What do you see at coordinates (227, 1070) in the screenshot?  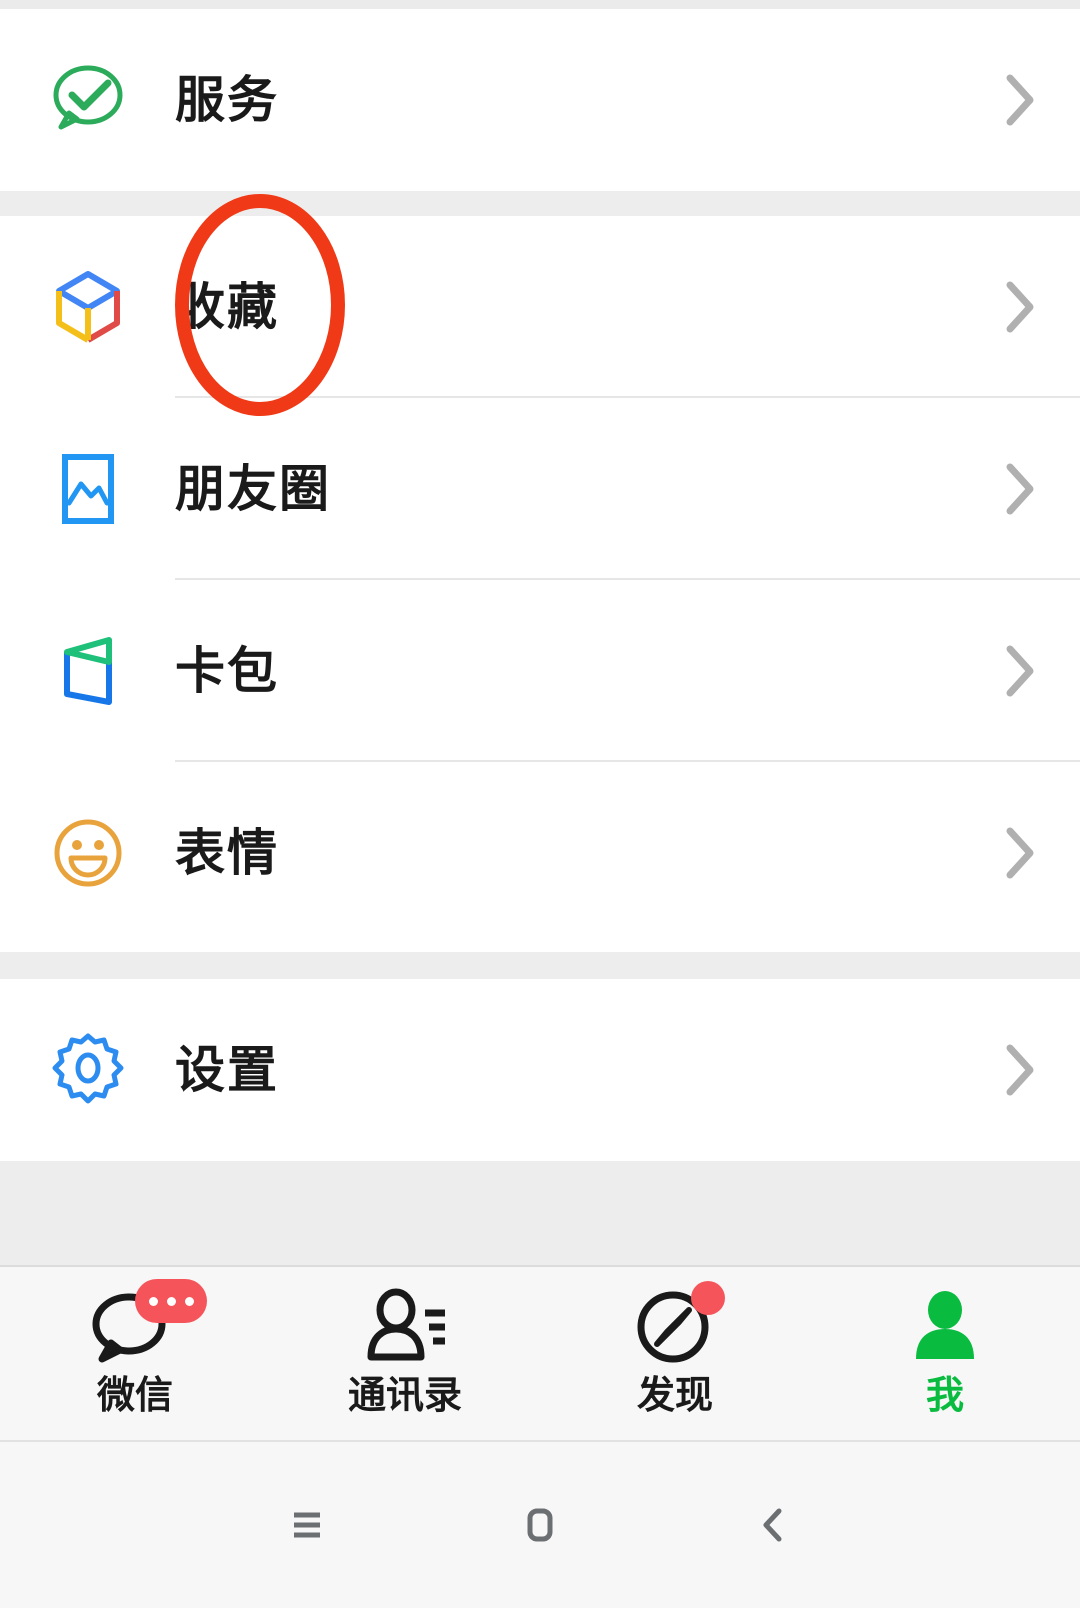 I see `list-item-label: 设置` at bounding box center [227, 1070].